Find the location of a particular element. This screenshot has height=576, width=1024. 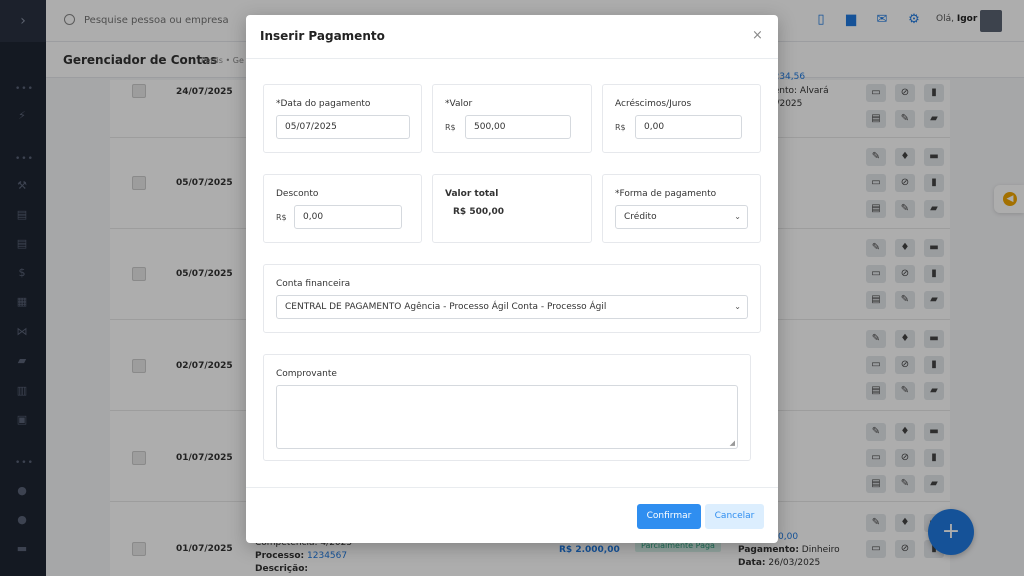

payment-date-card: *Data do pagamento is located at coordinates (342, 118).